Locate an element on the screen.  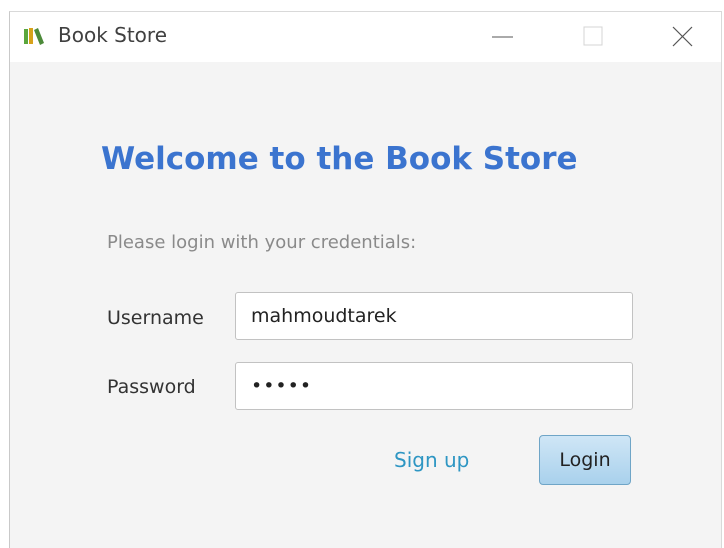
password-label: Password is located at coordinates (151, 387).